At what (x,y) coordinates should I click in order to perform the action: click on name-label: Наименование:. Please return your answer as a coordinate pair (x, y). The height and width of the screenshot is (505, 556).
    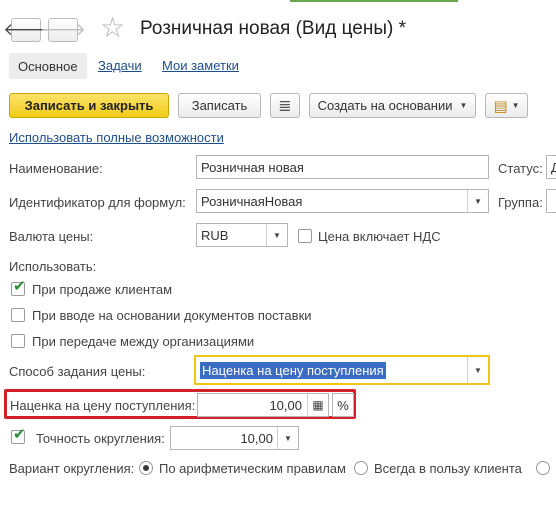
    Looking at the image, I should click on (56, 168).